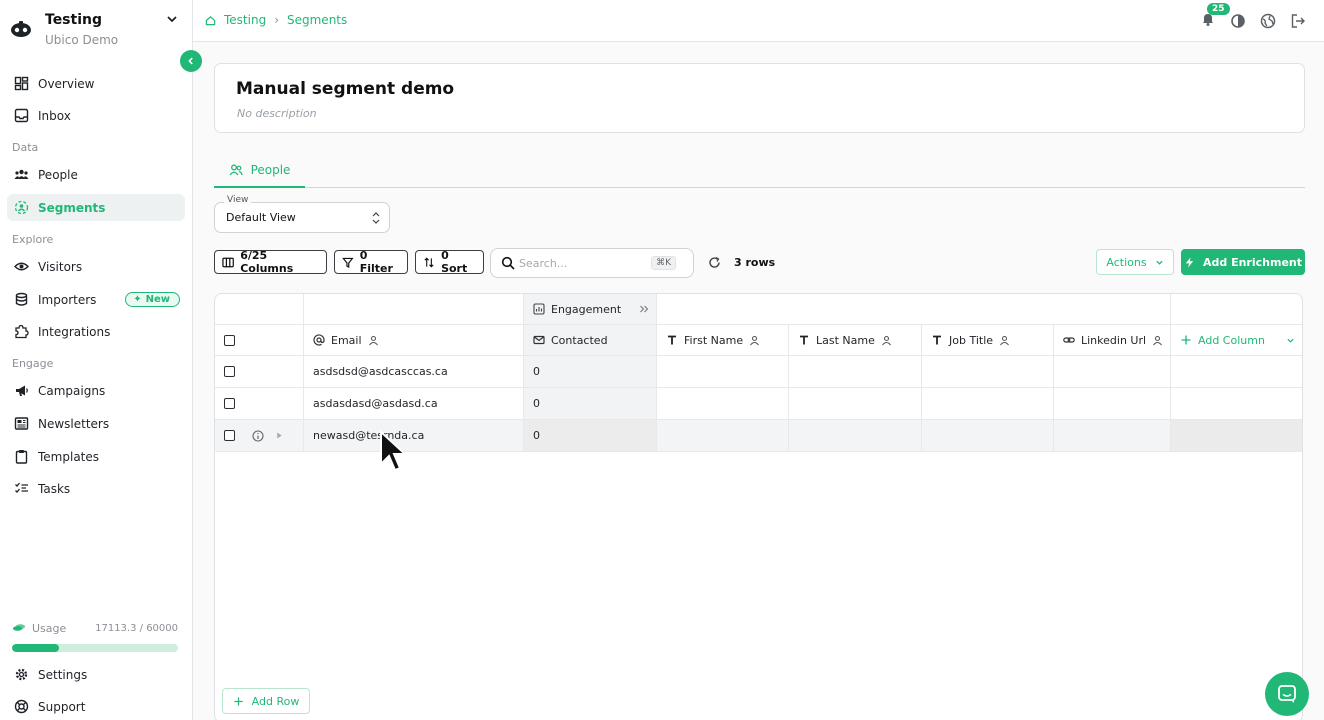 The height and width of the screenshot is (720, 1324). What do you see at coordinates (414, 372) in the screenshot?
I see `email-cell: asdsdsd@asdcasccas.ca` at bounding box center [414, 372].